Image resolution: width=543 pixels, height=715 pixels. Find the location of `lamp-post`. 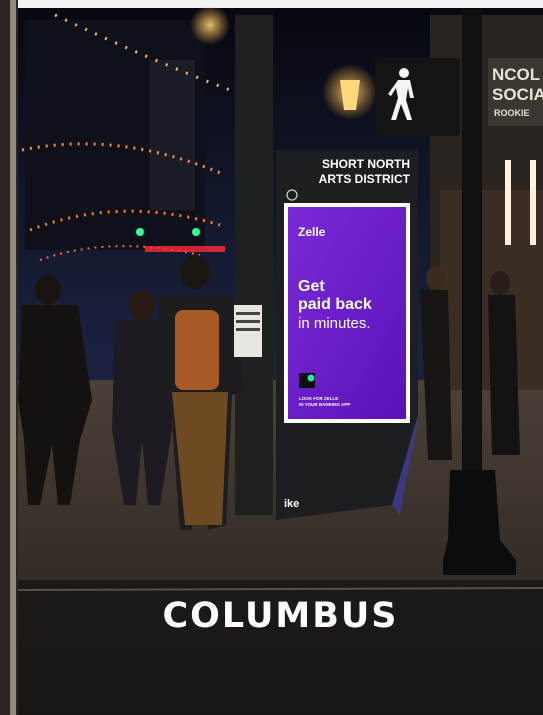

lamp-post is located at coordinates (472, 245).